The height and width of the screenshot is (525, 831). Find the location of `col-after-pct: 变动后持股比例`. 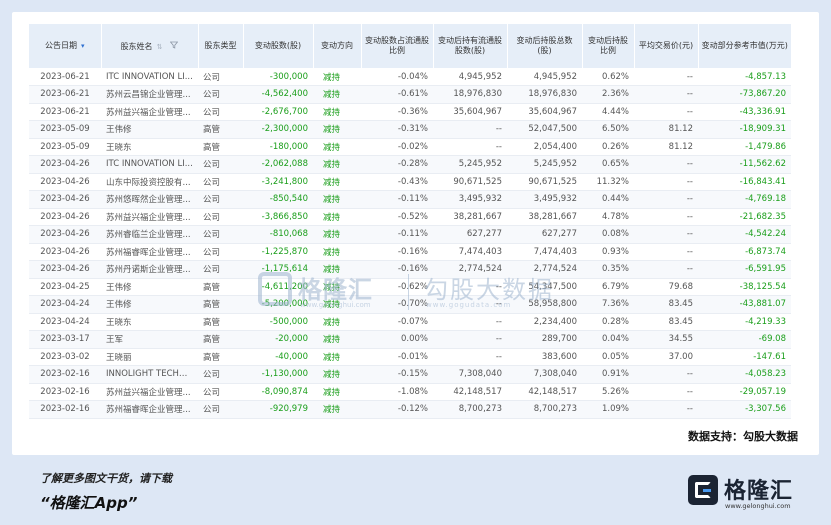

col-after-pct: 变动后持股比例 is located at coordinates (608, 46).